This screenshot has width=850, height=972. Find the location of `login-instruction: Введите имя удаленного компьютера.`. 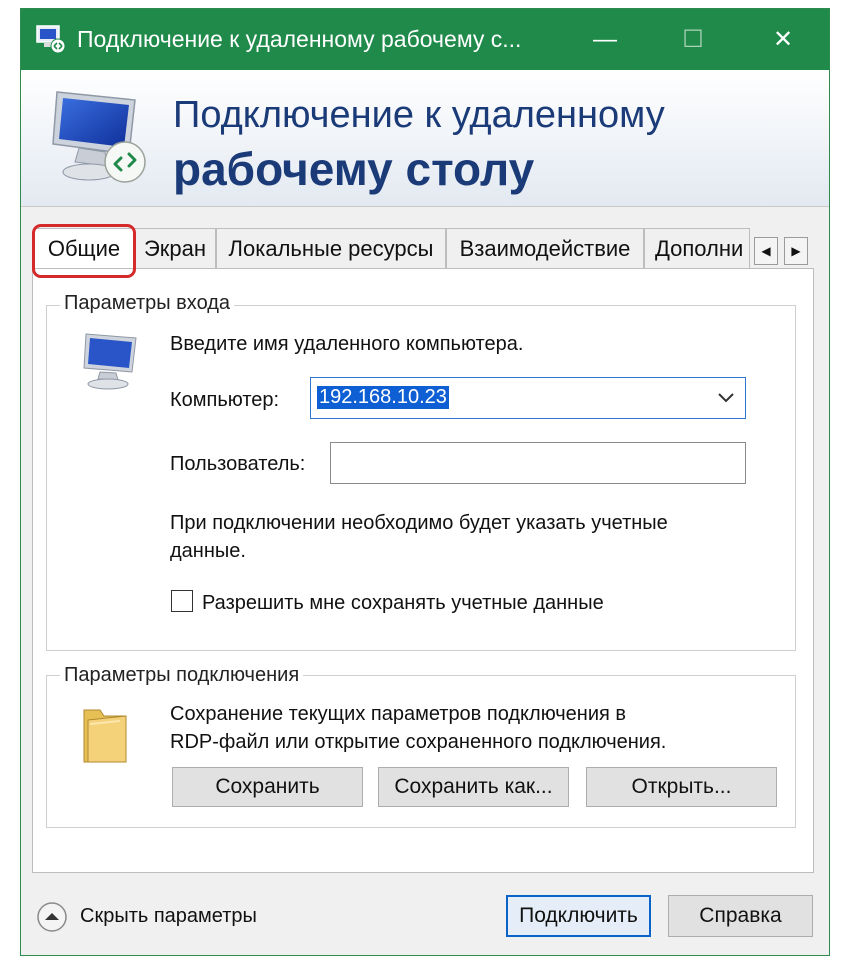

login-instruction: Введите имя удаленного компьютера. is located at coordinates (347, 344).